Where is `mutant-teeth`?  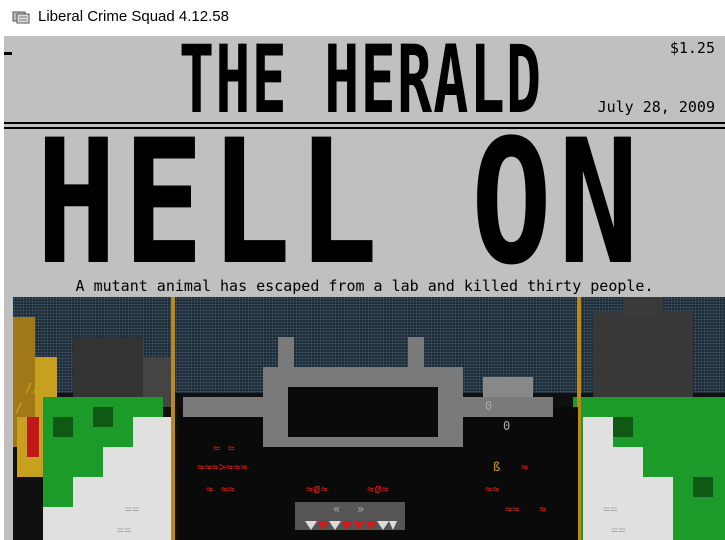 mutant-teeth is located at coordinates (351, 525).